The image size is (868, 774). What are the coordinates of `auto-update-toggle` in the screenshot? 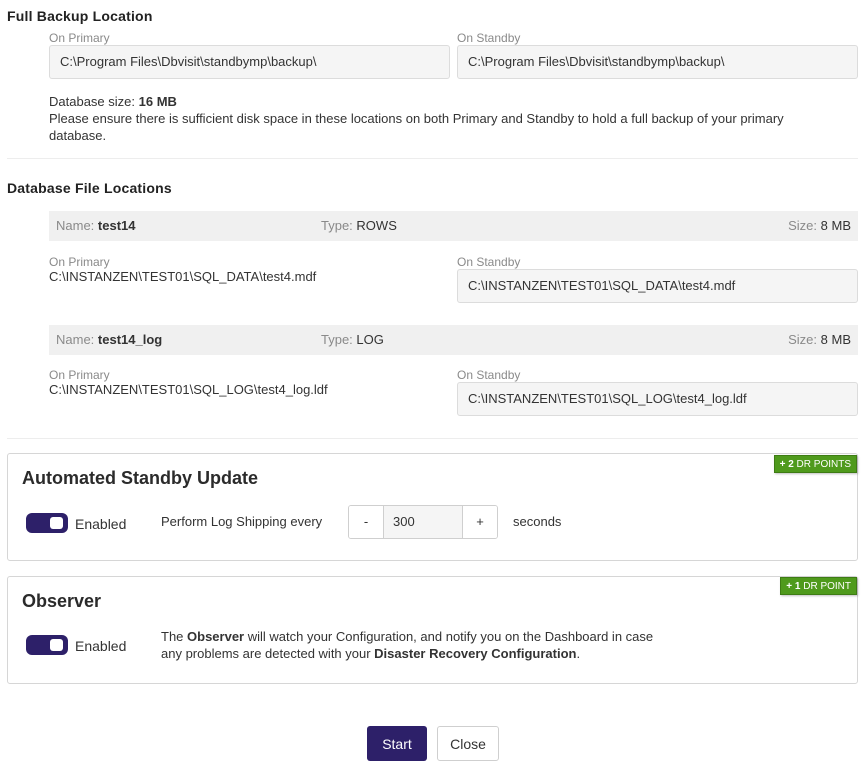 It's located at (47, 523).